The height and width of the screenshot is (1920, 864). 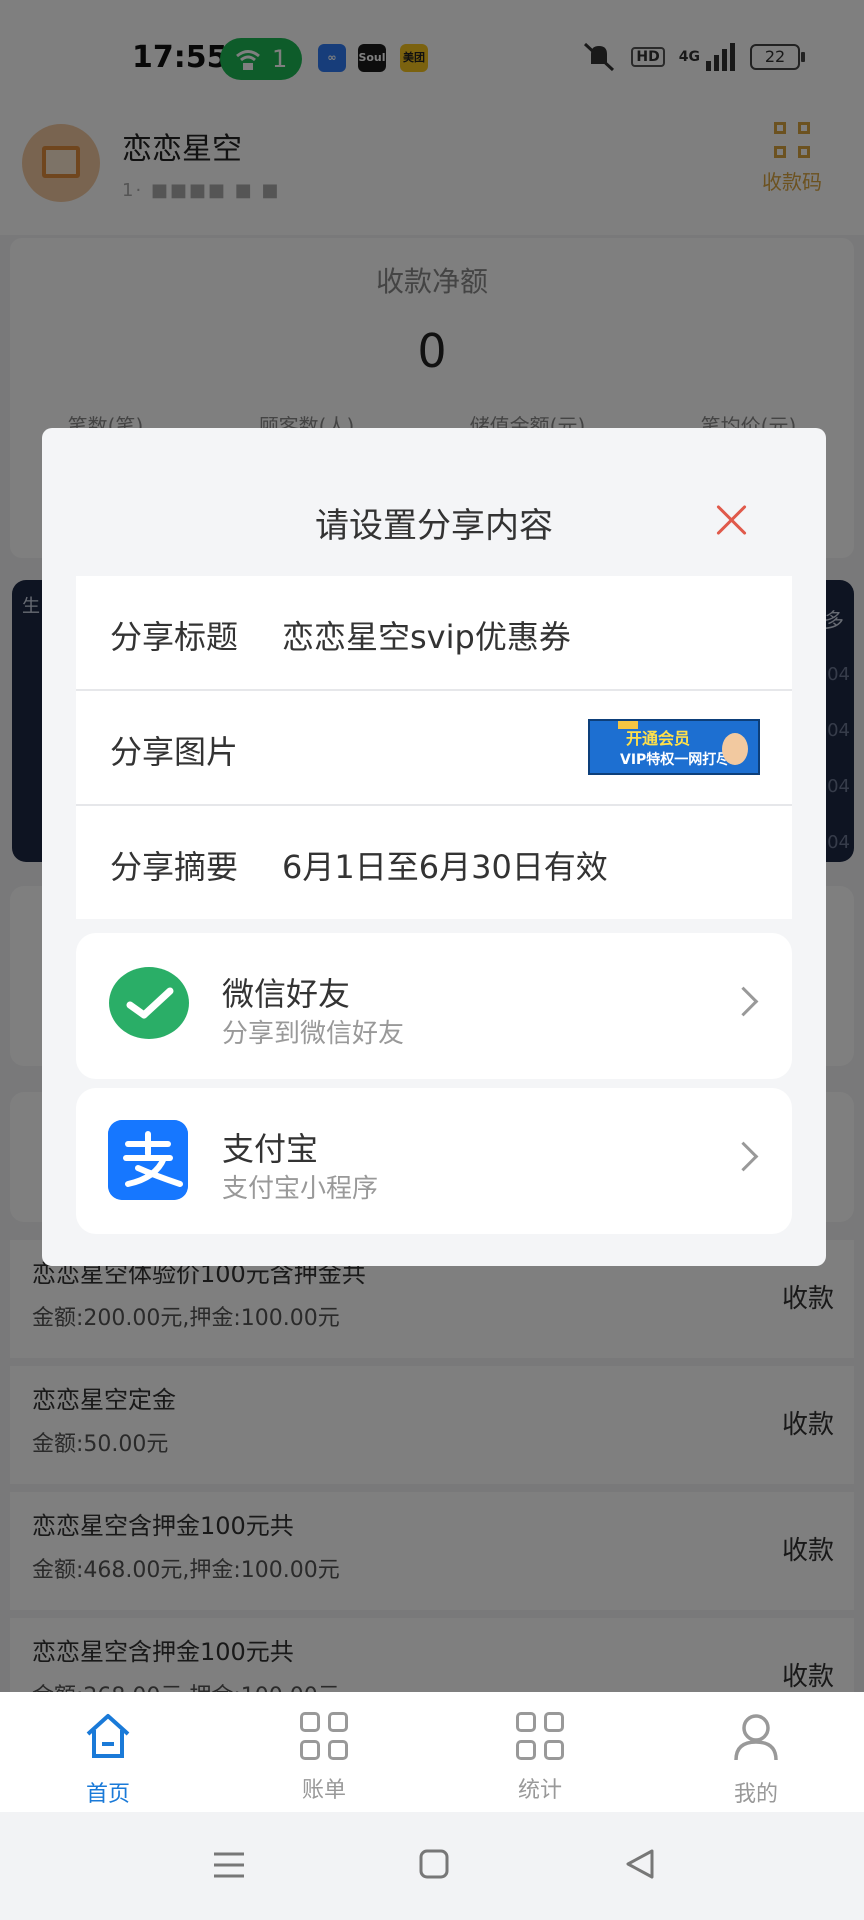 What do you see at coordinates (434, 1006) in the screenshot?
I see `share-wechat-button: 微信好友 分享到微信好友` at bounding box center [434, 1006].